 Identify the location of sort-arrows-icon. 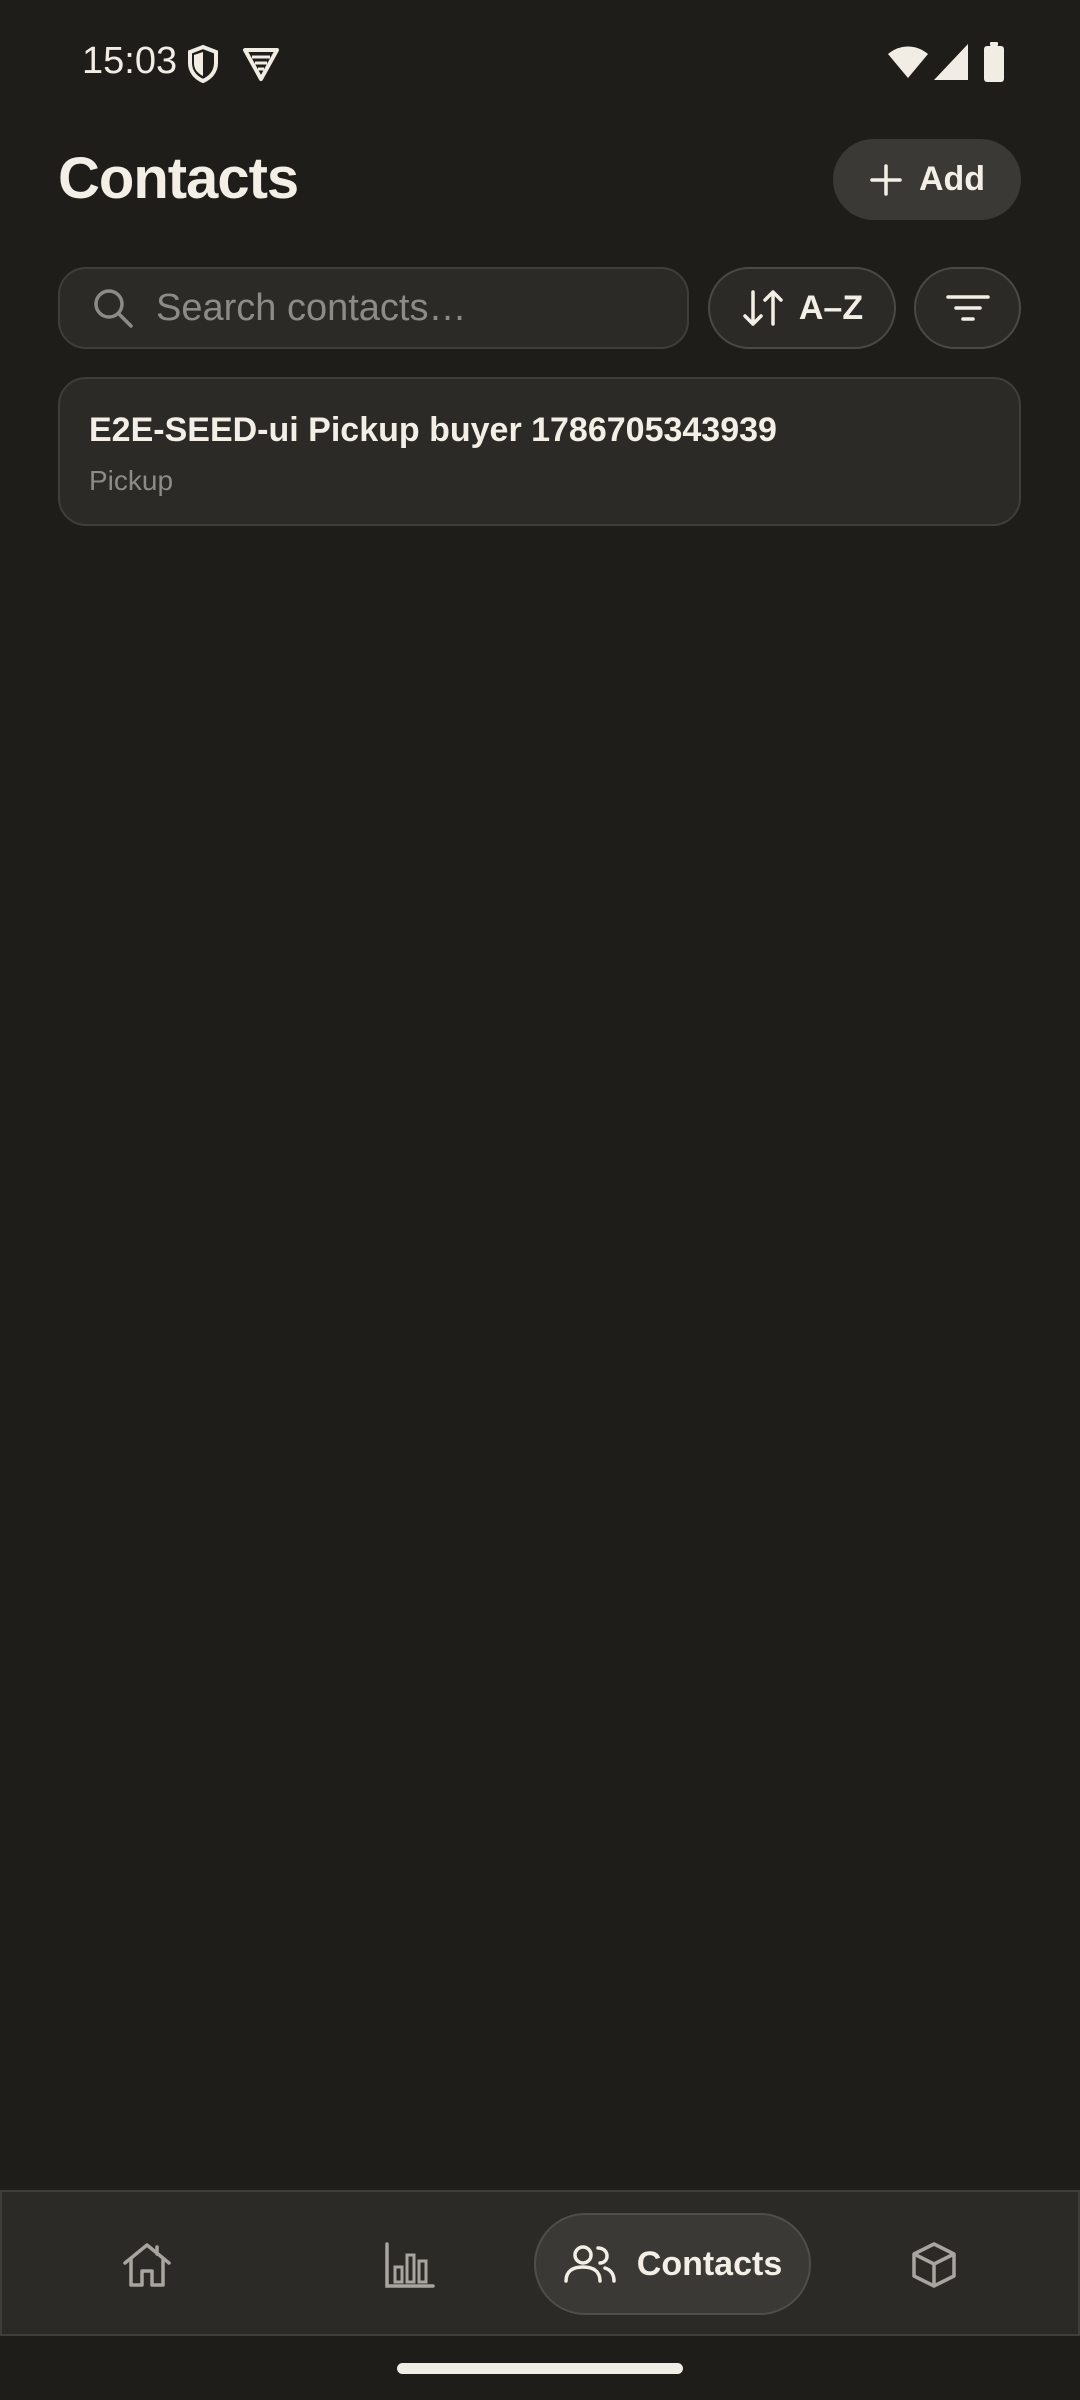
(763, 308).